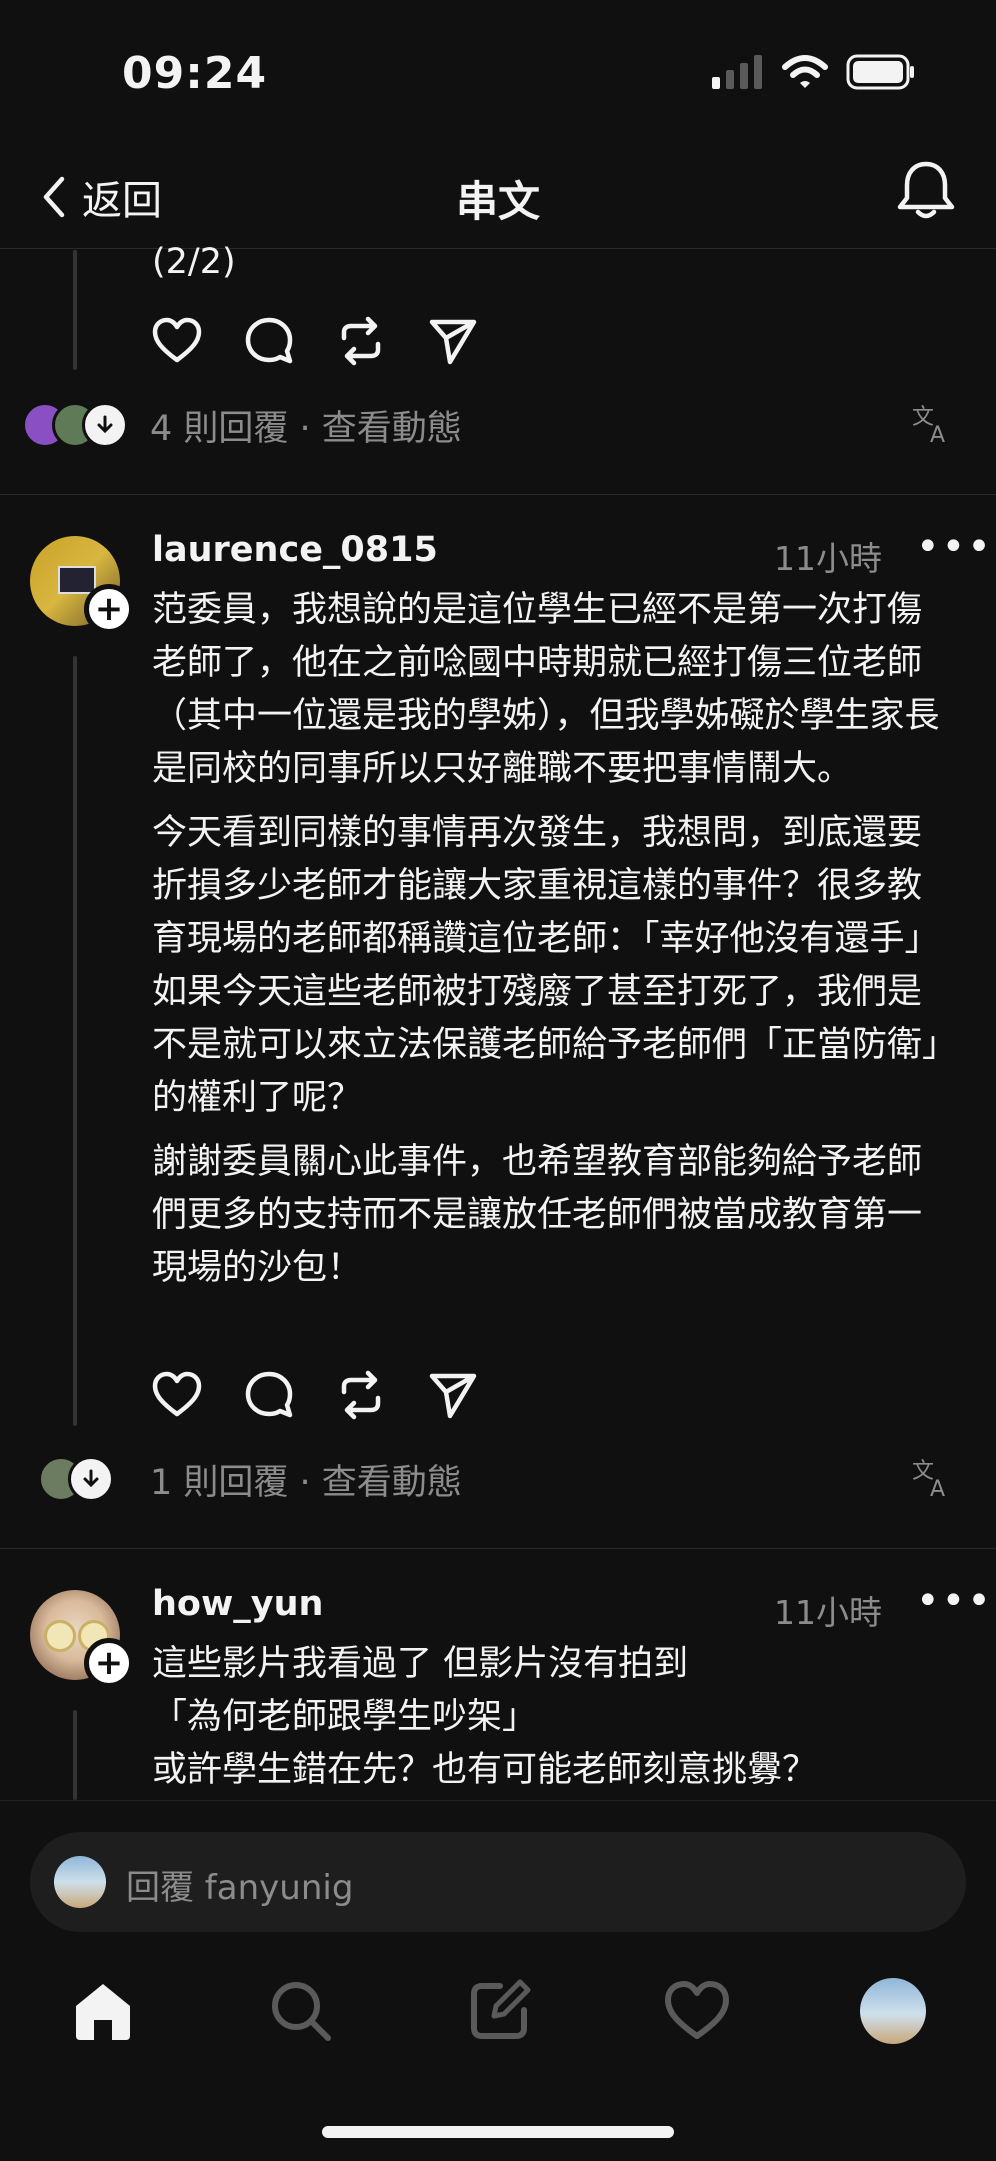 The height and width of the screenshot is (2161, 996). I want to click on home-indicator, so click(498, 2132).